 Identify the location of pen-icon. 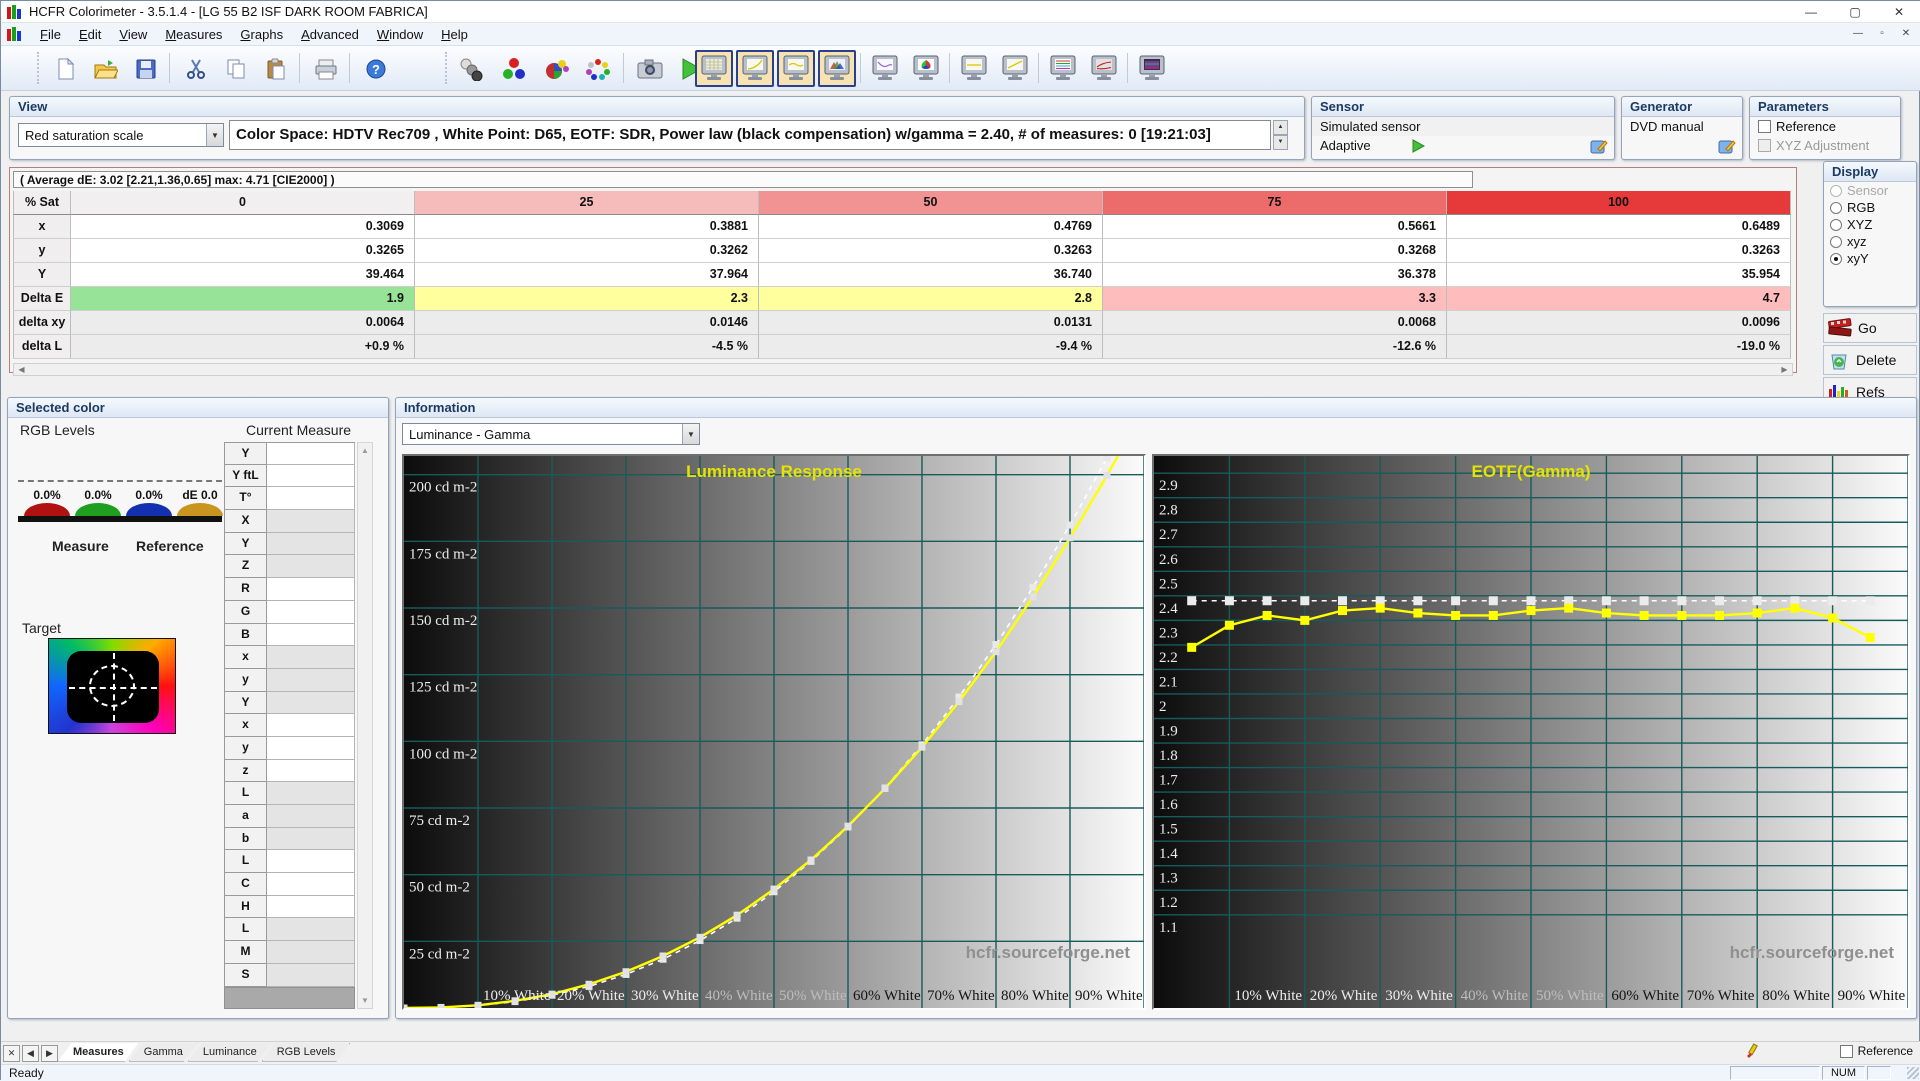
(1752, 1051).